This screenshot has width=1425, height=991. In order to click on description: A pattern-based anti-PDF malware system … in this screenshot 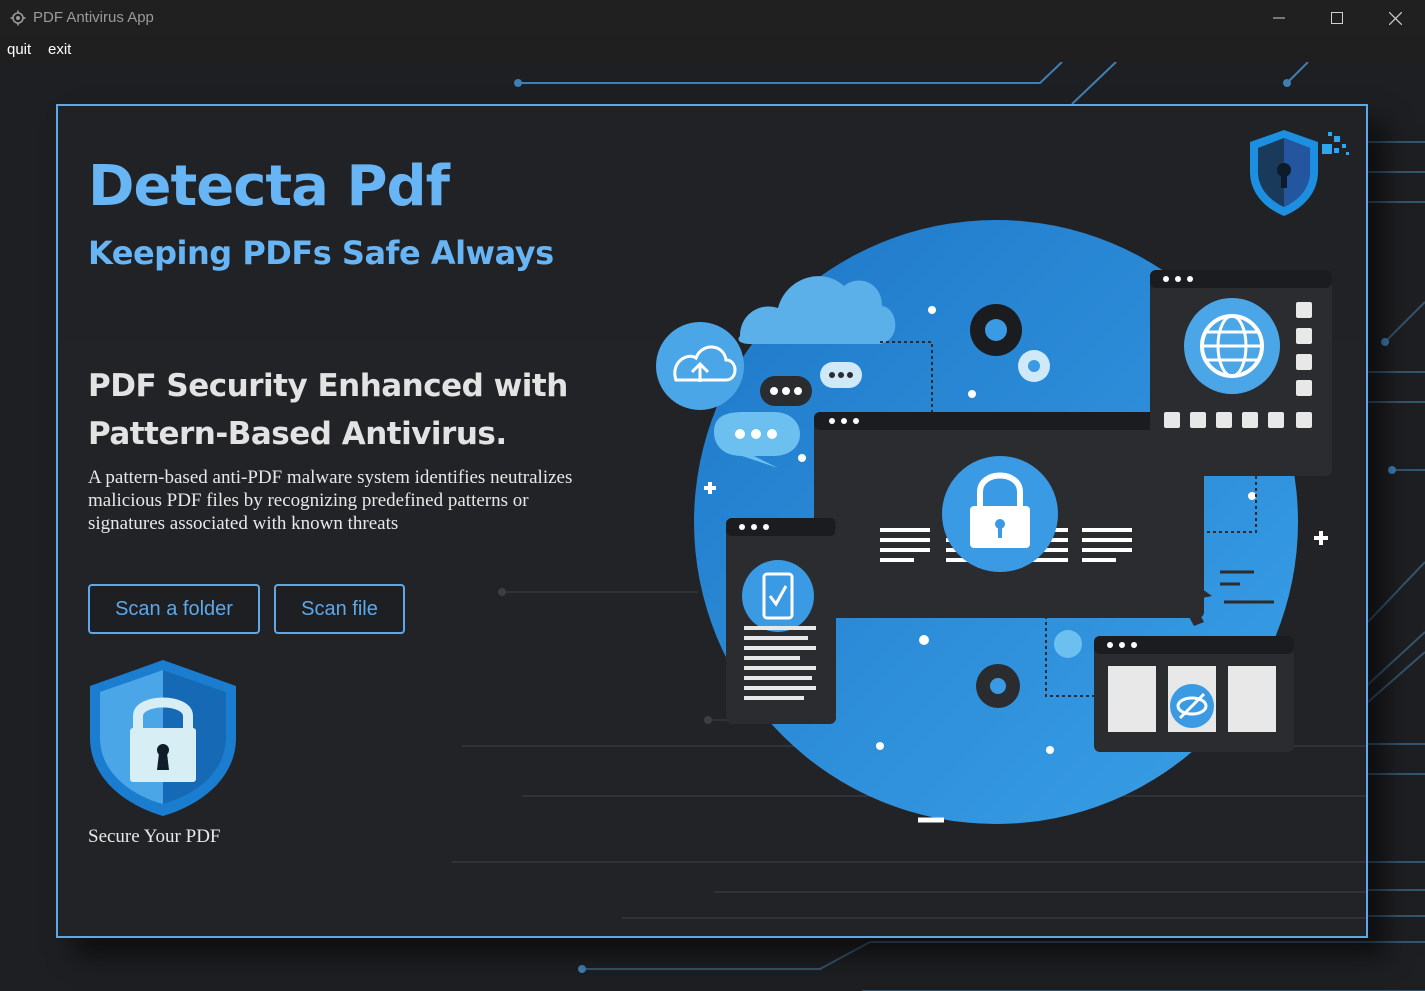, I will do `click(330, 500)`.